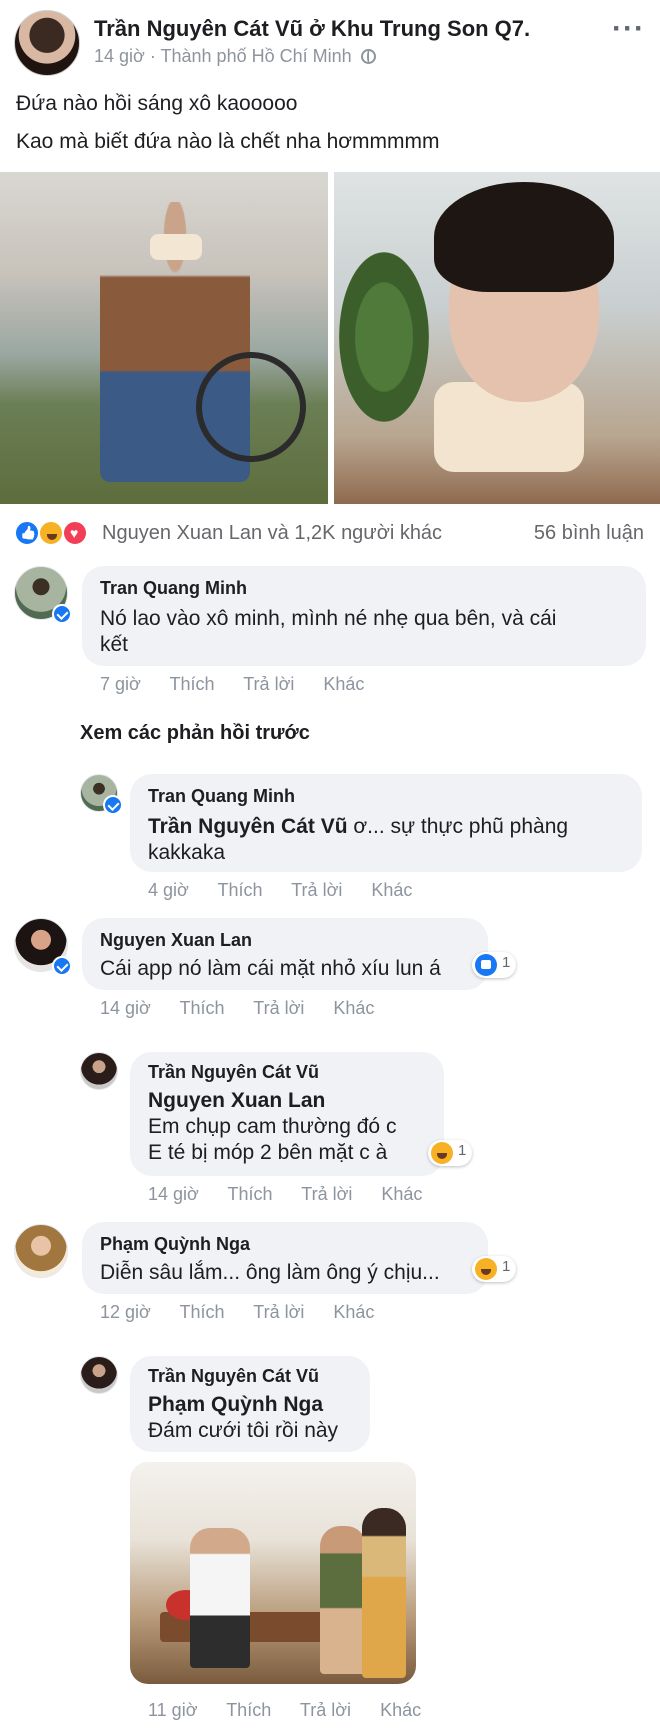  Describe the element at coordinates (120, 684) in the screenshot. I see `comment-time: 7 giờ` at that location.